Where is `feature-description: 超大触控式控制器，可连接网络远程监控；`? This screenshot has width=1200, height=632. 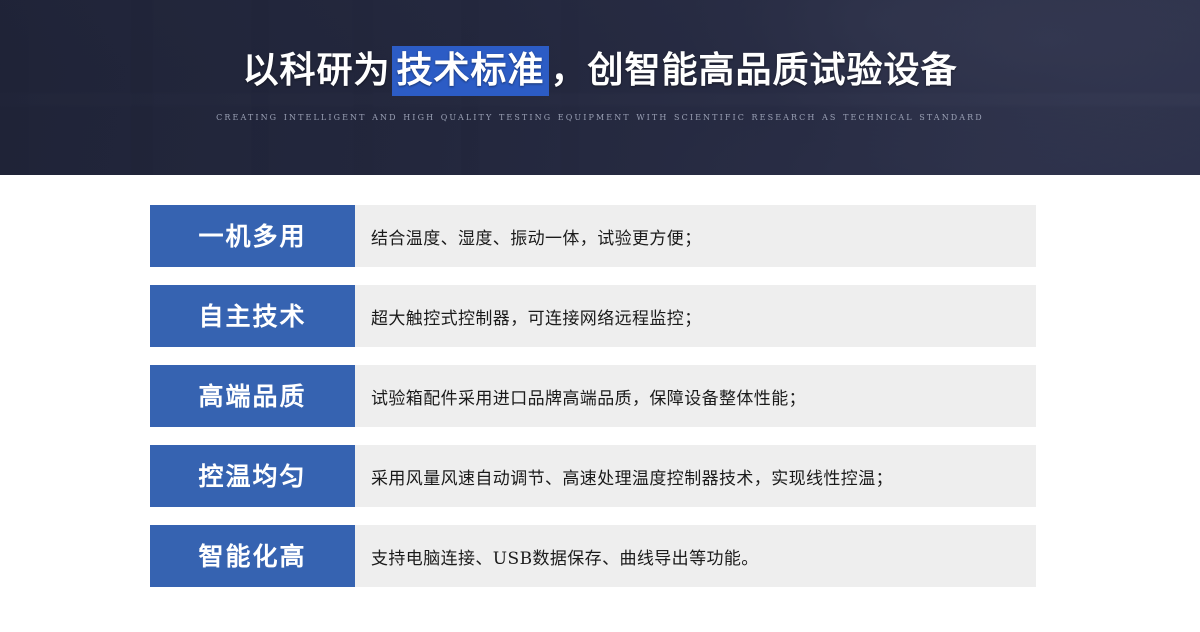 feature-description: 超大触控式控制器，可连接网络远程监控； is located at coordinates (695, 316).